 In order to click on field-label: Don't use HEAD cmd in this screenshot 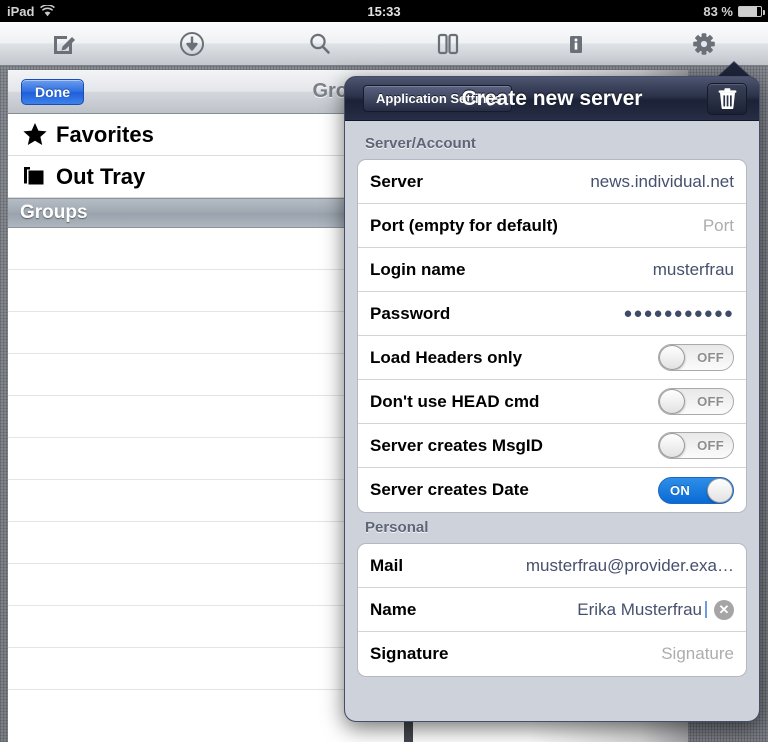, I will do `click(455, 401)`.